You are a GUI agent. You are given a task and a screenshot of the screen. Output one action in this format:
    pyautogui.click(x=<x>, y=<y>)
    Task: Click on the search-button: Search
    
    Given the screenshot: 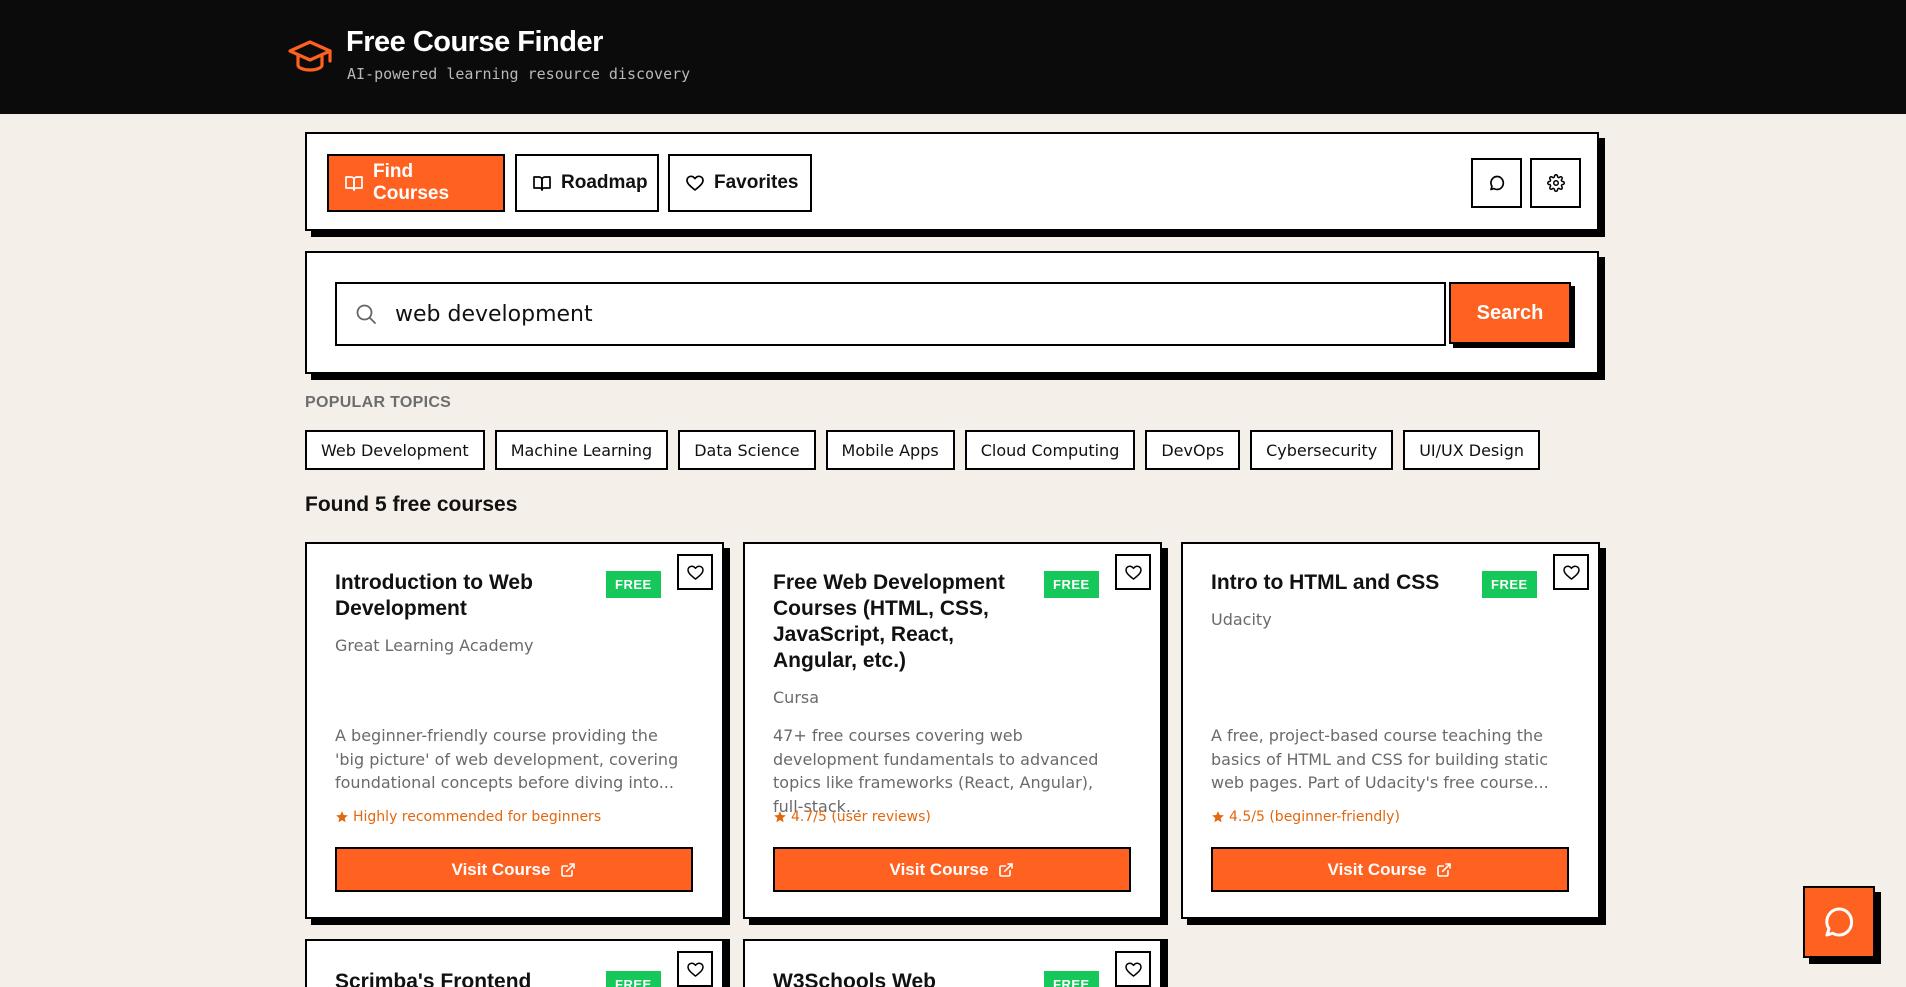 What is the action you would take?
    pyautogui.click(x=1510, y=313)
    